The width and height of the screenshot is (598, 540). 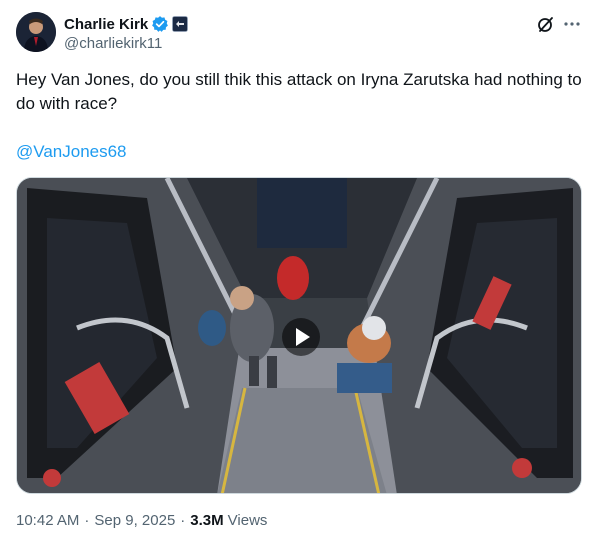 What do you see at coordinates (546, 24) in the screenshot?
I see `grok-icon` at bounding box center [546, 24].